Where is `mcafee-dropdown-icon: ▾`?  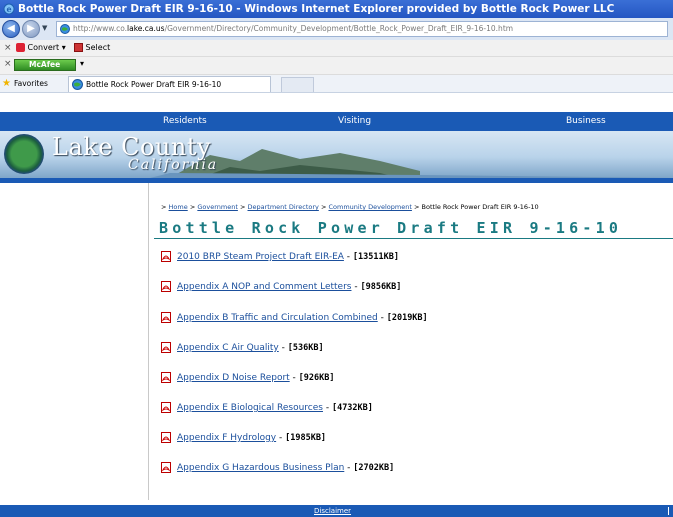
mcafee-dropdown-icon: ▾ is located at coordinates (82, 63).